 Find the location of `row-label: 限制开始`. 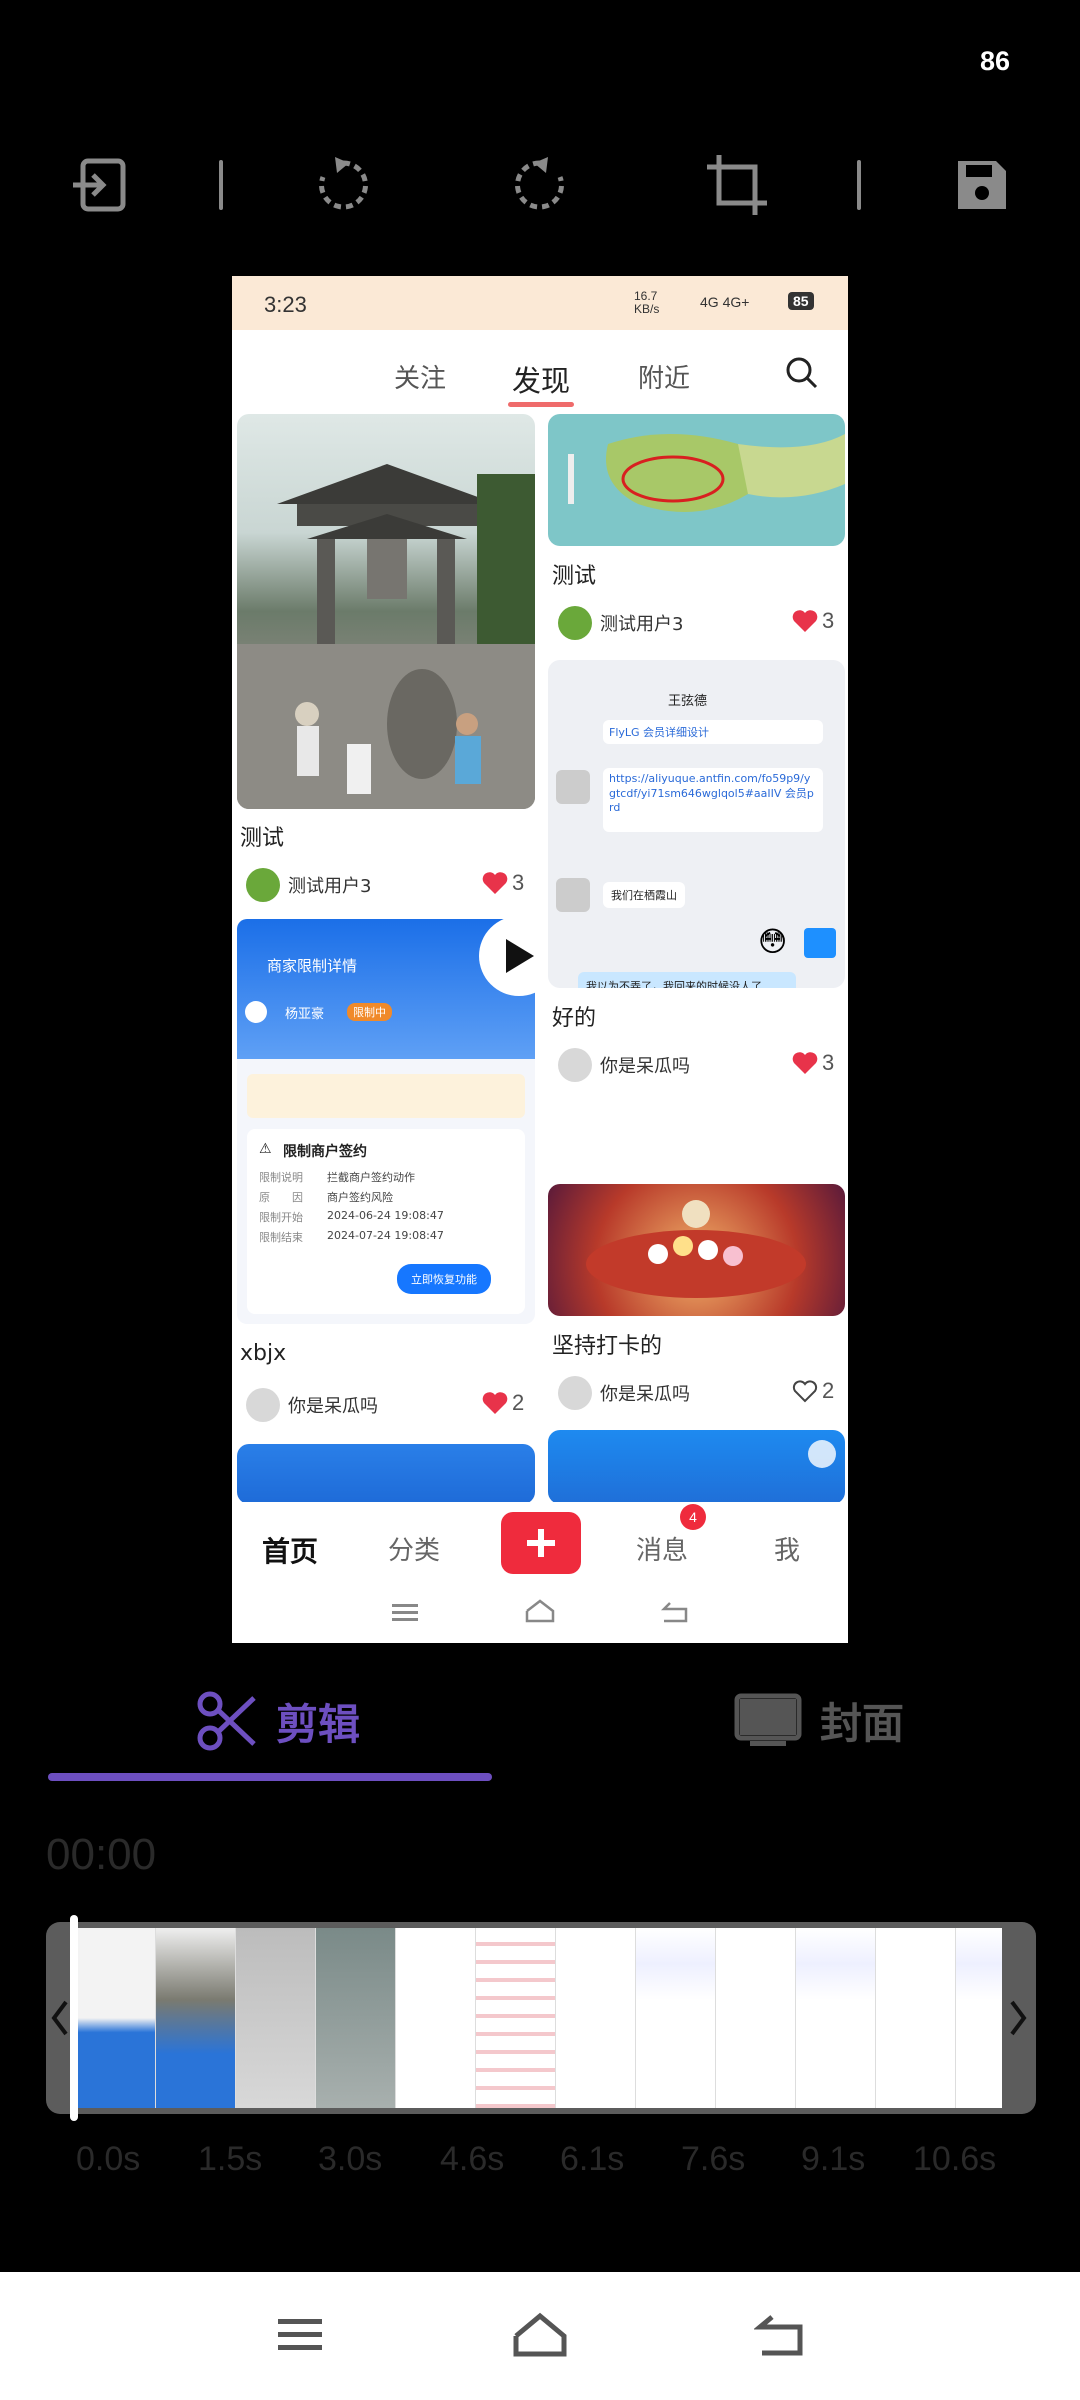

row-label: 限制开始 is located at coordinates (281, 1217).